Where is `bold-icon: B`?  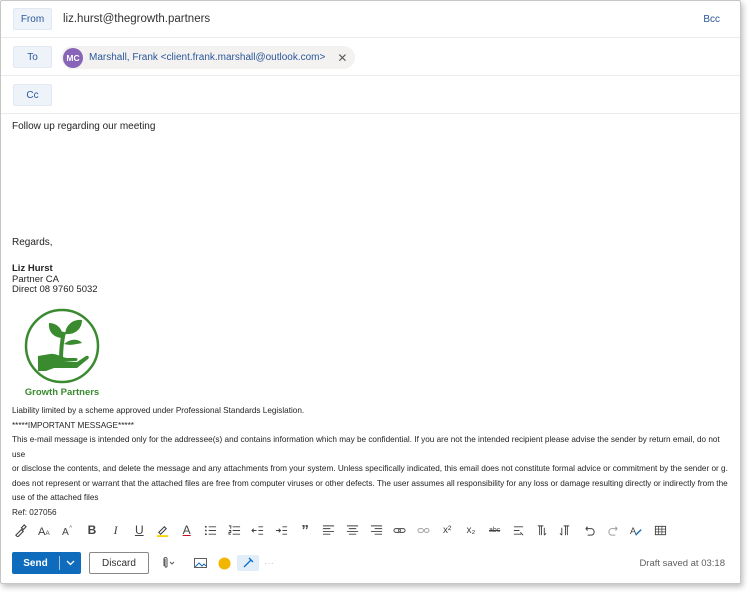
bold-icon: B is located at coordinates (92, 530).